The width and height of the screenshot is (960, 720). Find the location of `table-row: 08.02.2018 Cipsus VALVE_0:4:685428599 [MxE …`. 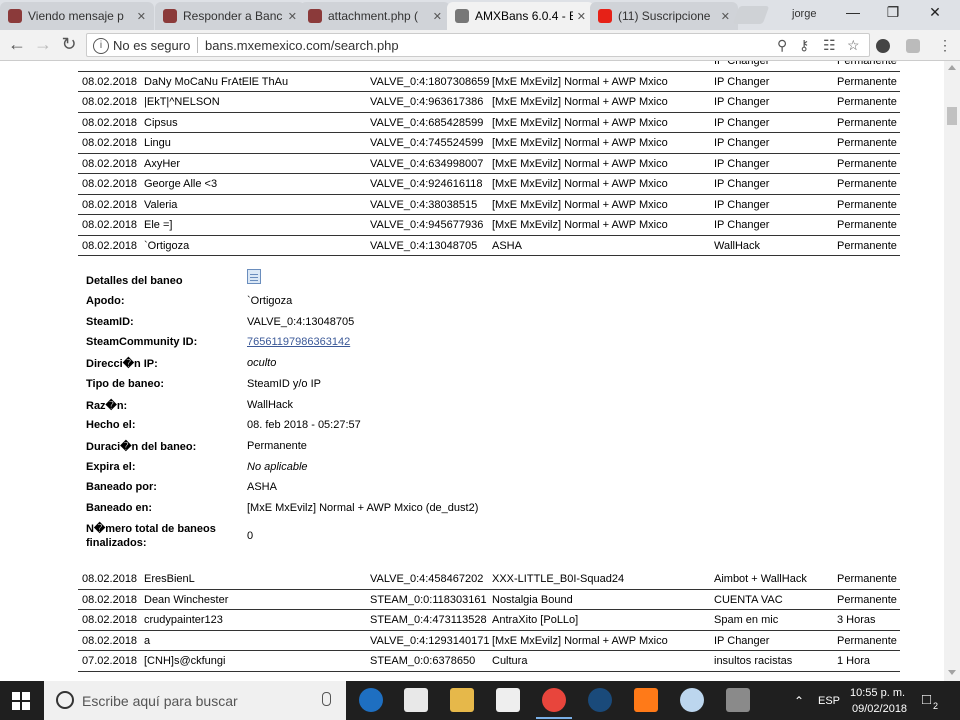

table-row: 08.02.2018 Cipsus VALVE_0:4:685428599 [MxE … is located at coordinates (489, 123).